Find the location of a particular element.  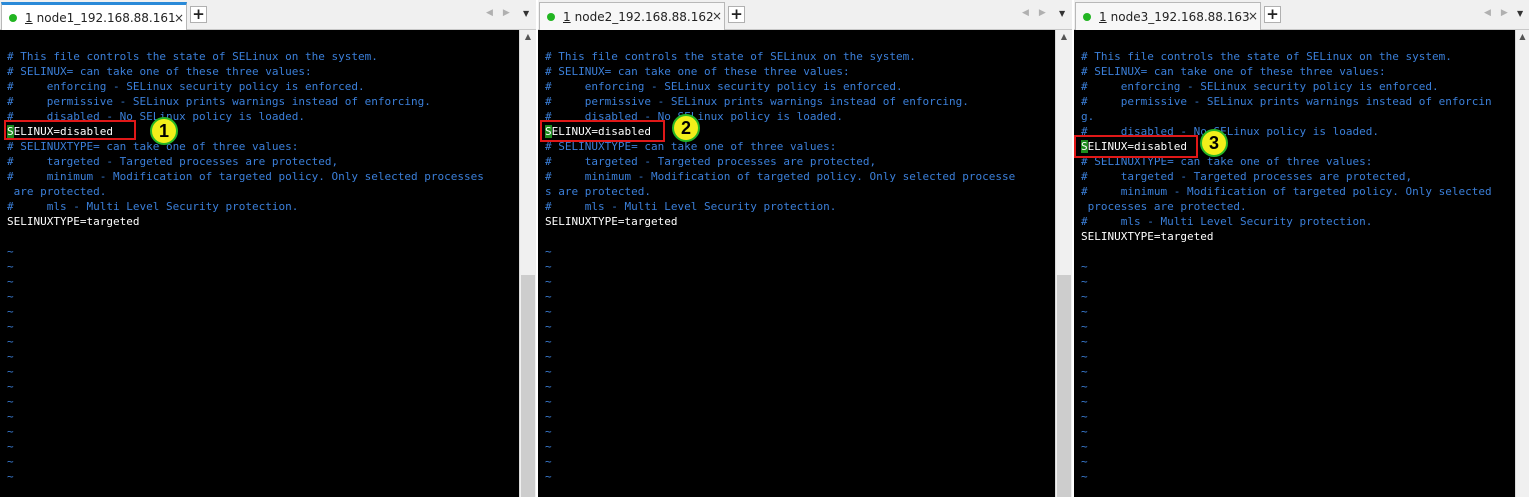

tab-node2: 1 node2_192.168.88.162 × is located at coordinates (632, 16).